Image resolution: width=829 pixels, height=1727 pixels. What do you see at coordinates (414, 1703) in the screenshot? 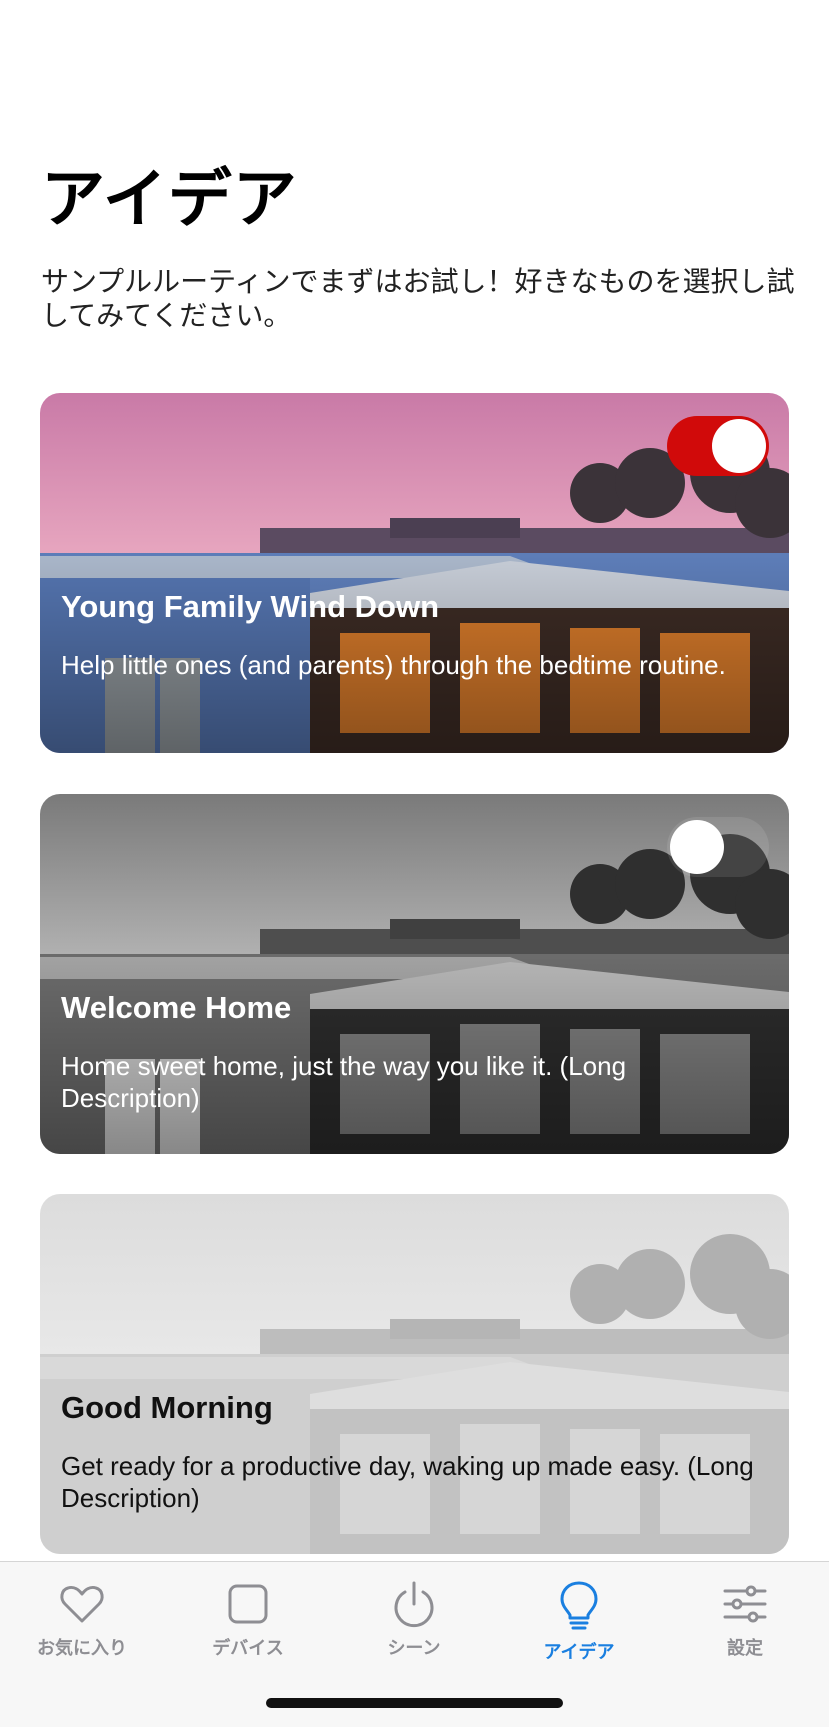
I see `home-indicator` at bounding box center [414, 1703].